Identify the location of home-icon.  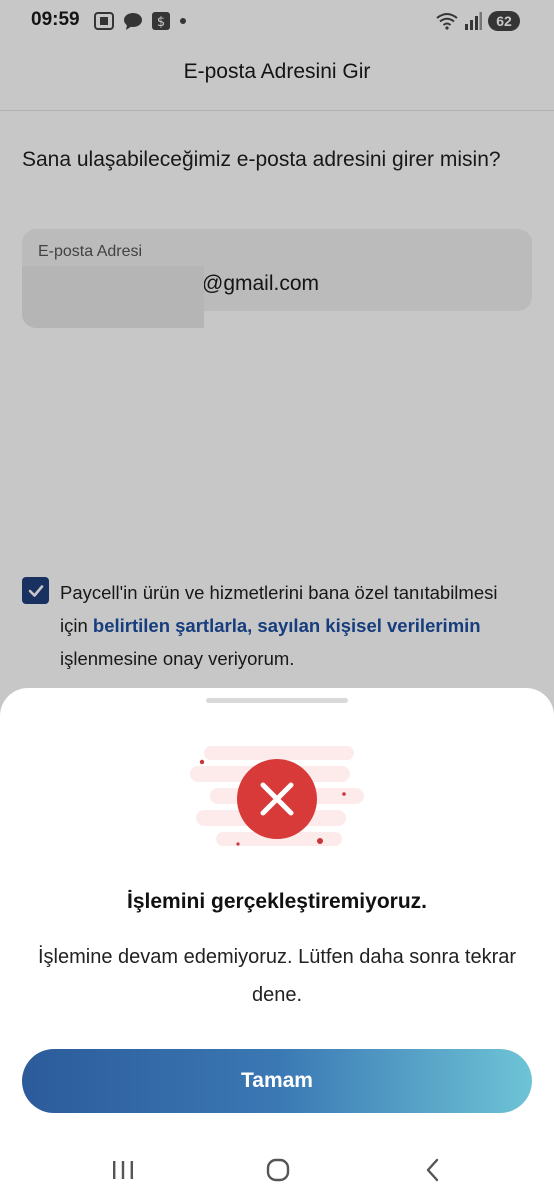
(278, 1170).